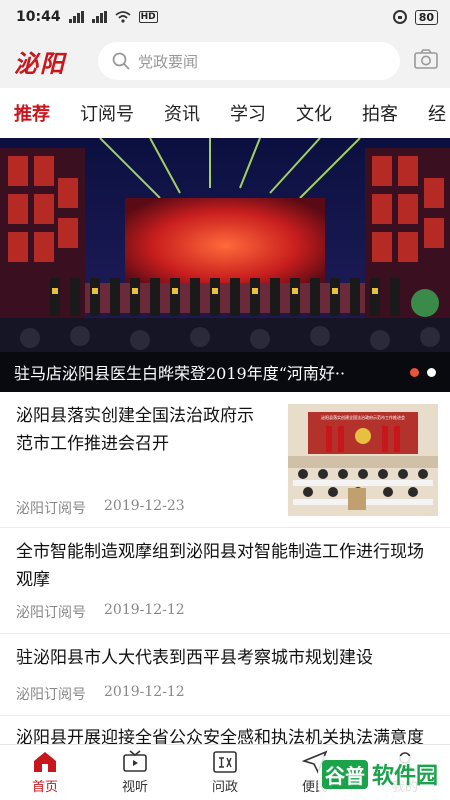 This screenshot has width=450, height=800. Describe the element at coordinates (38, 17) in the screenshot. I see `status-time: 10:44` at that location.